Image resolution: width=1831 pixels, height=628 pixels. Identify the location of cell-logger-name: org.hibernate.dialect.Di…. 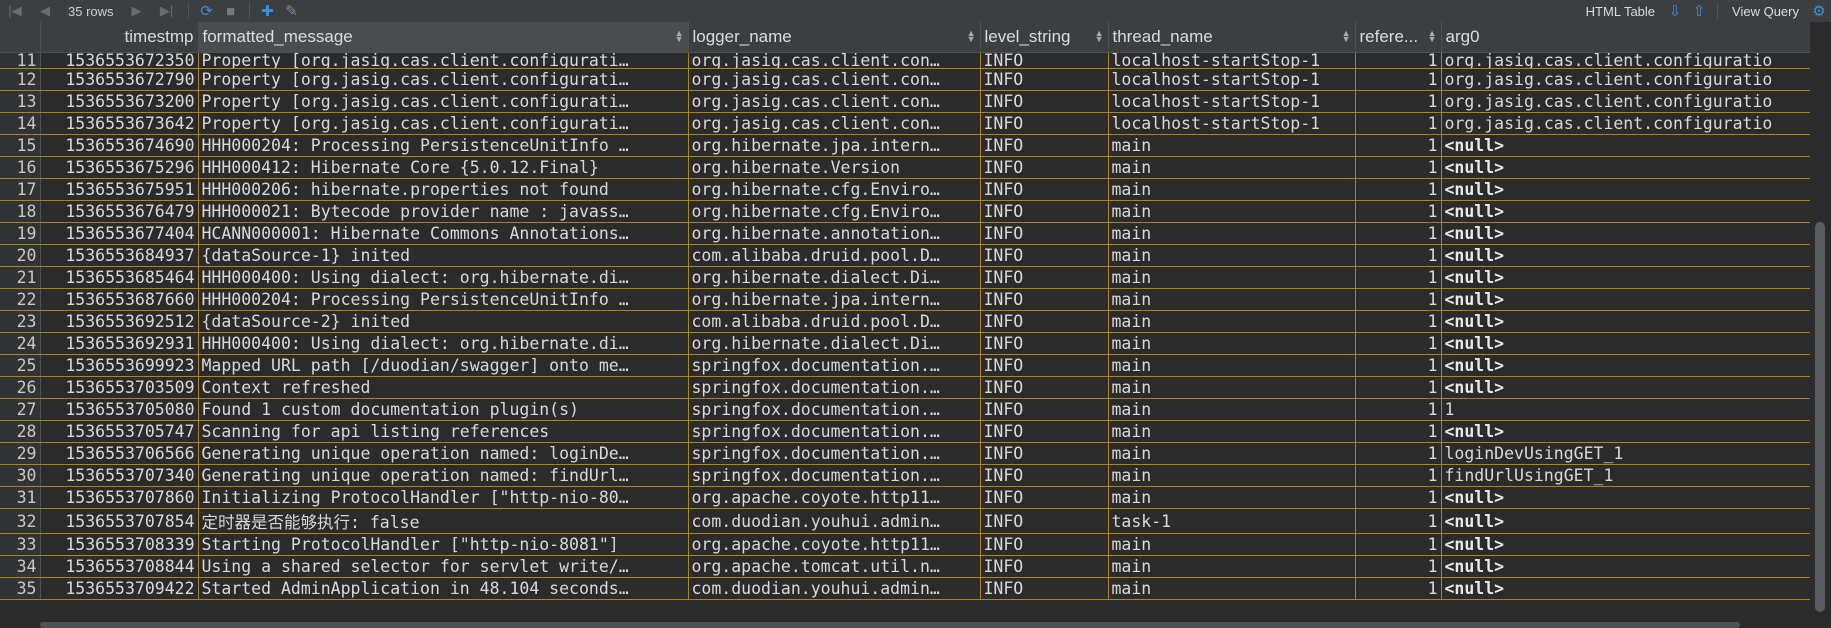
(834, 277).